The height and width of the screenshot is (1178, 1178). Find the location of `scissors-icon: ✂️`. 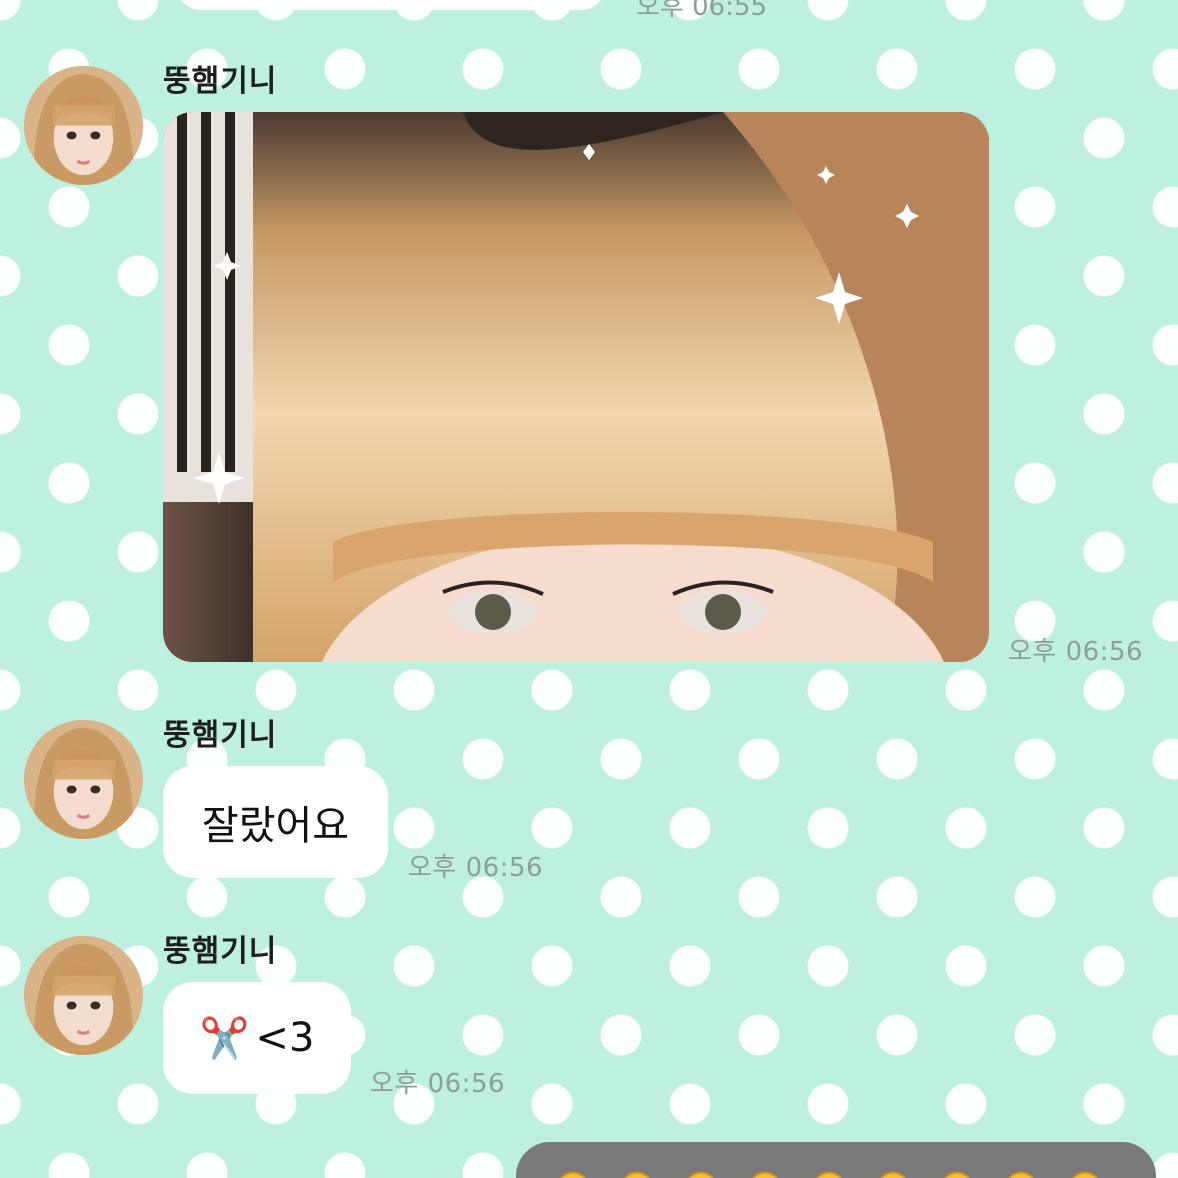

scissors-icon: ✂️ is located at coordinates (224, 1038).